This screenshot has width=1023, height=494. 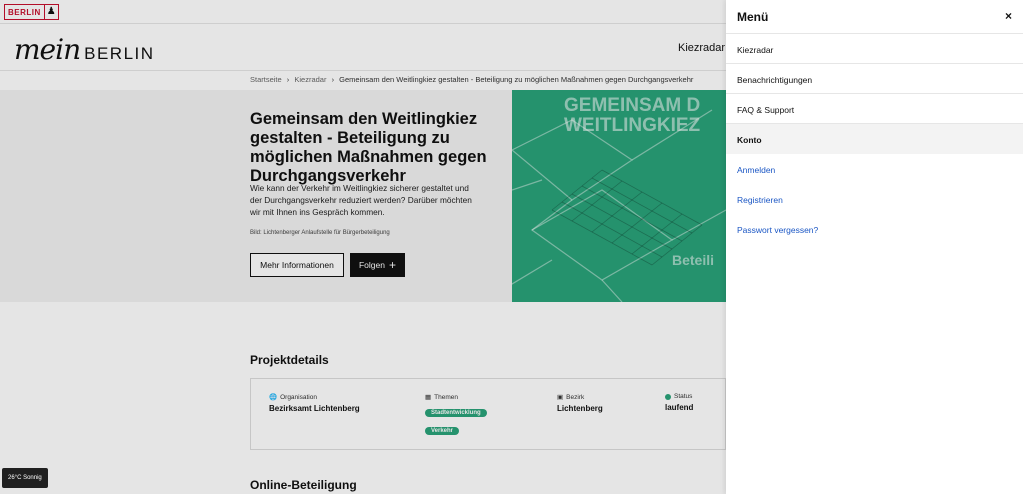 I want to click on menu-link-anmelden: Anmelden, so click(x=874, y=169).